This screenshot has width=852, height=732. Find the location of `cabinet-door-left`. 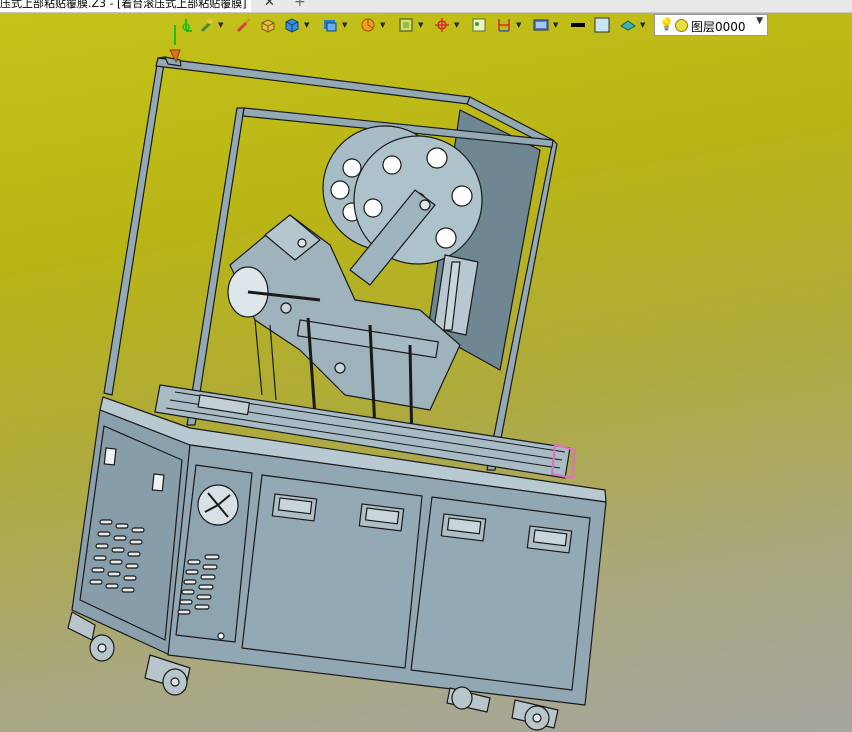

cabinet-door-left is located at coordinates (332, 571).